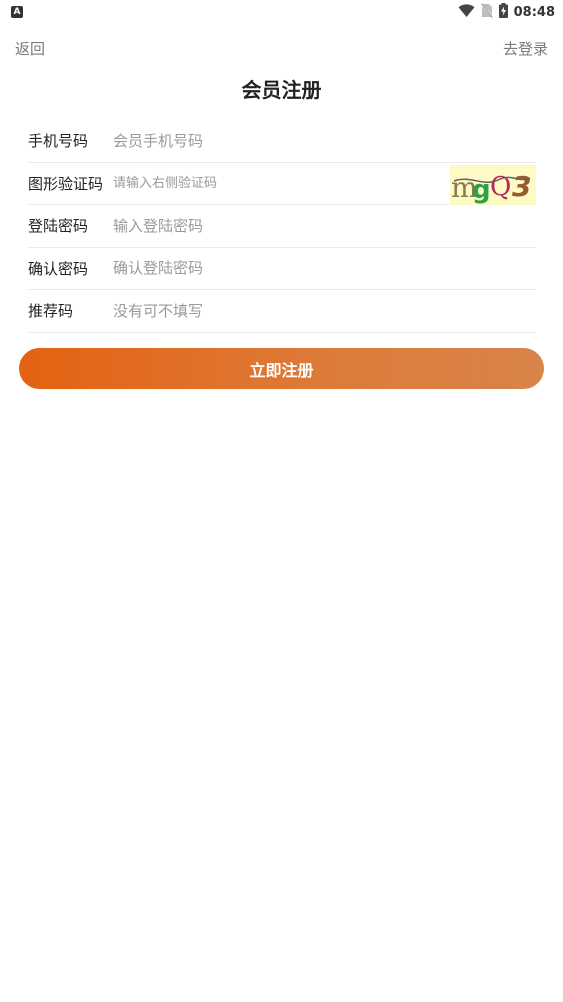  What do you see at coordinates (487, 12) in the screenshot?
I see `no-sim-icon` at bounding box center [487, 12].